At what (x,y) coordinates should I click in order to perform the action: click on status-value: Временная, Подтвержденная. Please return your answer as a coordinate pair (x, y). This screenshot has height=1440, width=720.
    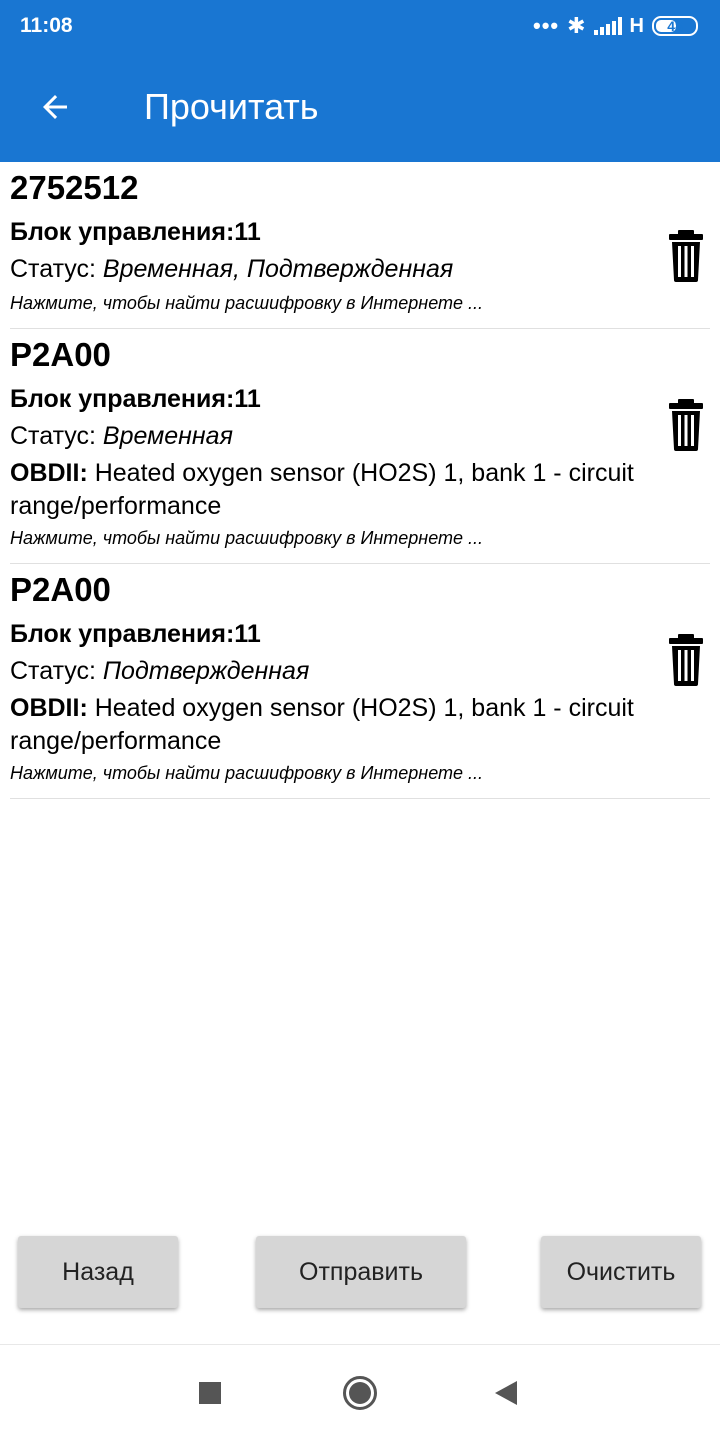
    Looking at the image, I should click on (278, 269).